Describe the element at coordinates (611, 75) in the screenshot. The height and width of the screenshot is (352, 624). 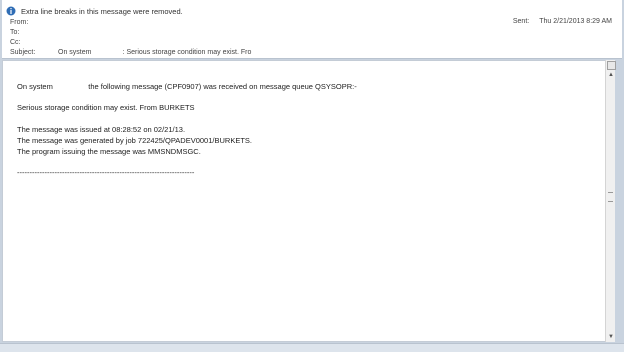
I see `scroll-up-arrow-icon: ▲` at that location.